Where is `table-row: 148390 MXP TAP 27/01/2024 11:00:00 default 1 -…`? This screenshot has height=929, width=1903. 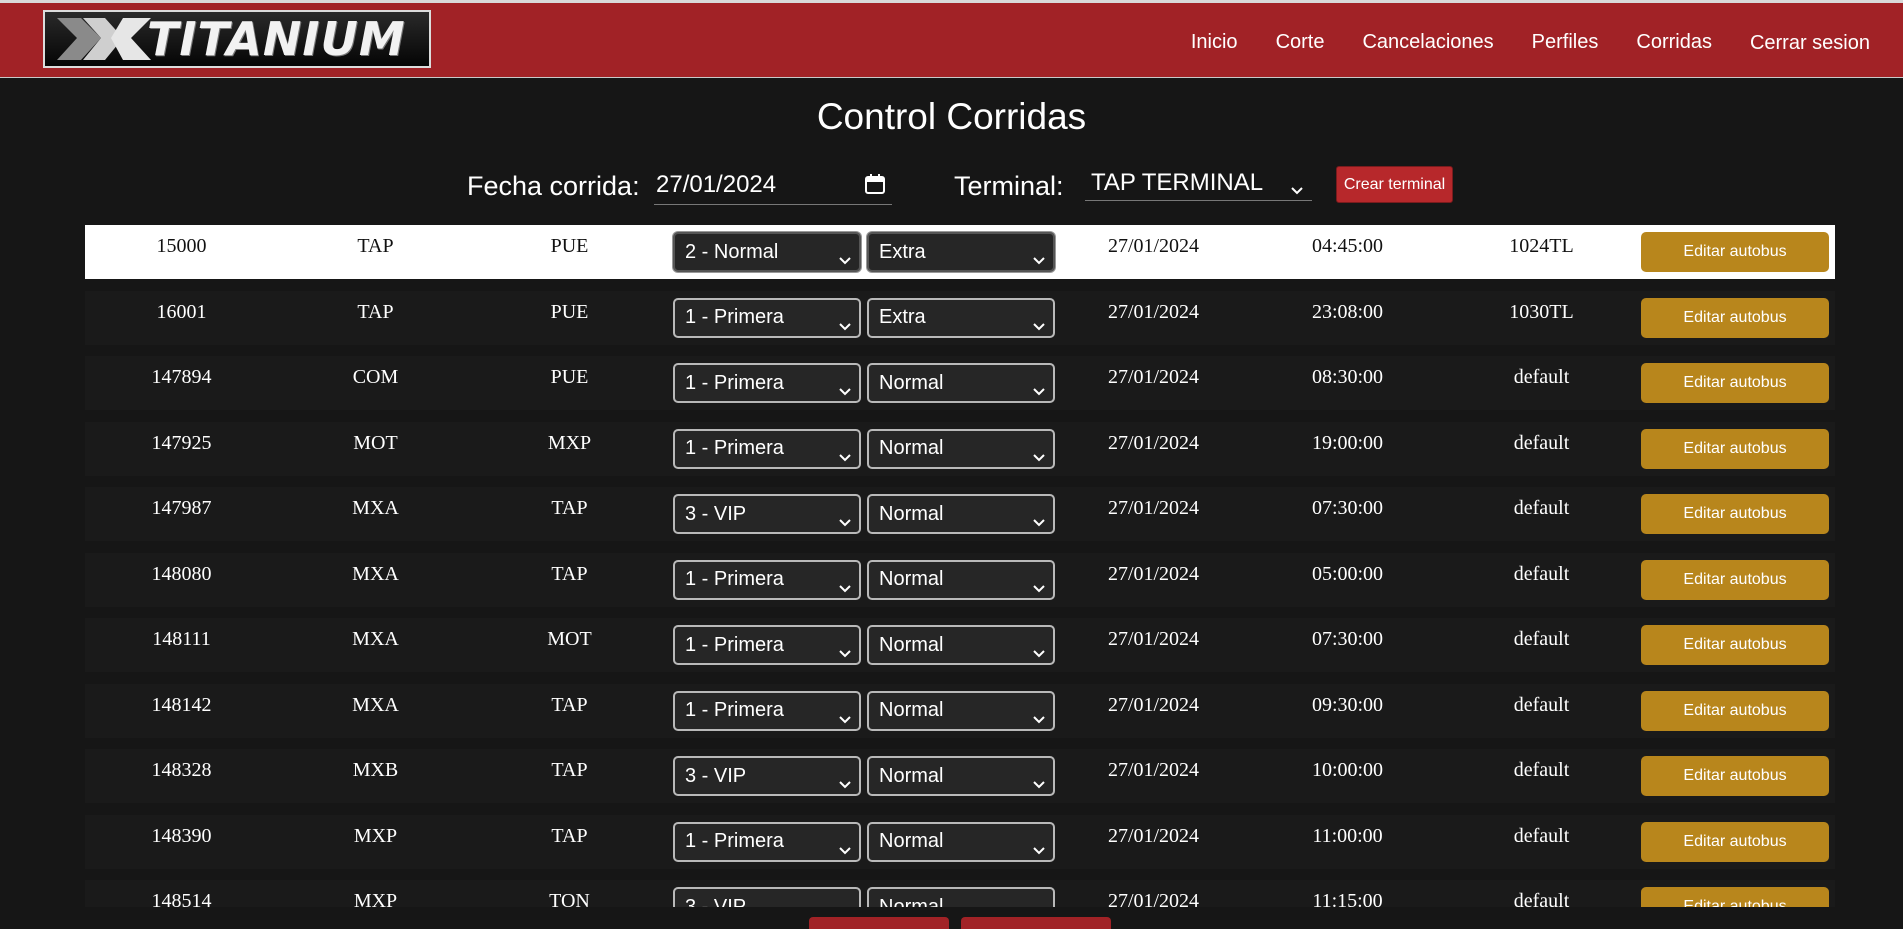 table-row: 148390 MXP TAP 27/01/2024 11:00:00 default 1 -… is located at coordinates (960, 841).